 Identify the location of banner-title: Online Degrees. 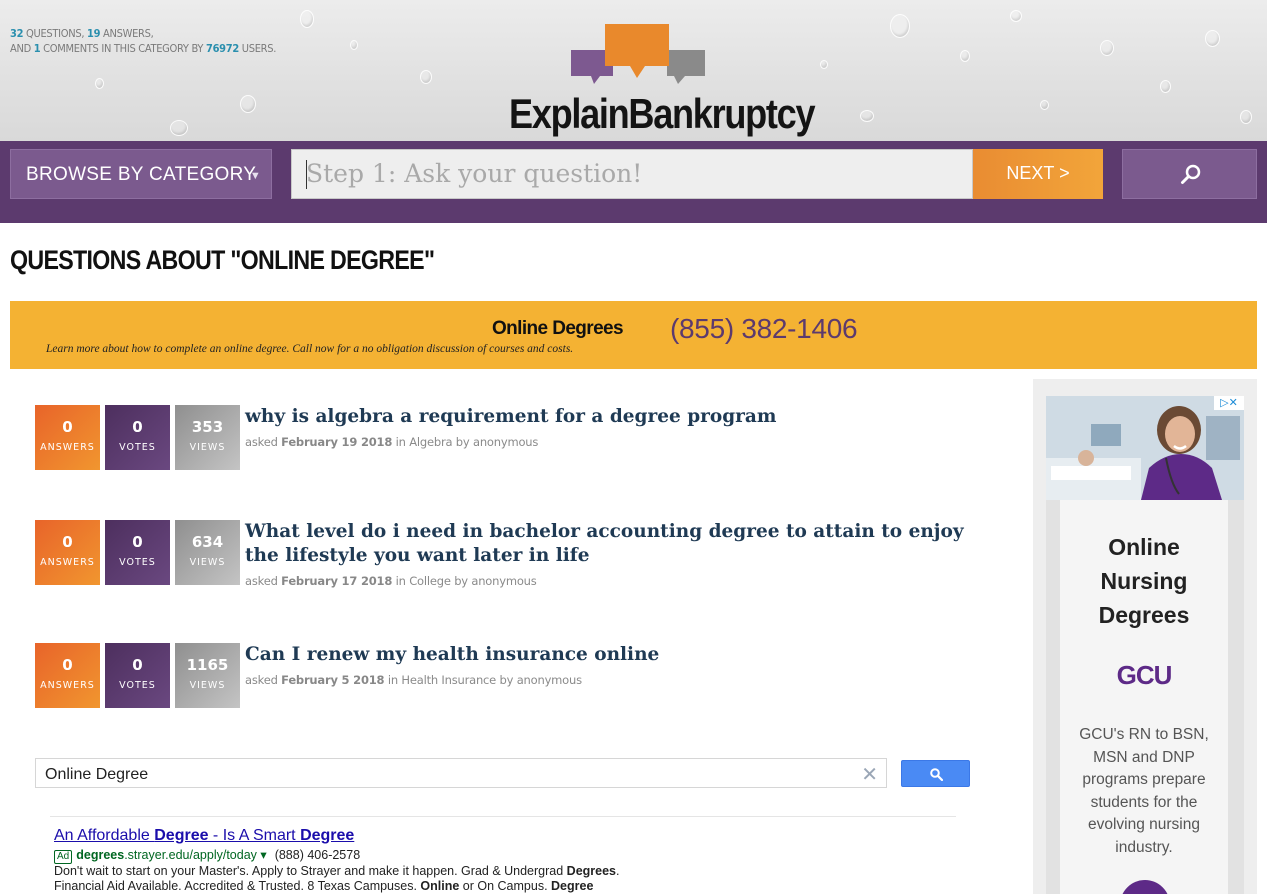
(558, 328).